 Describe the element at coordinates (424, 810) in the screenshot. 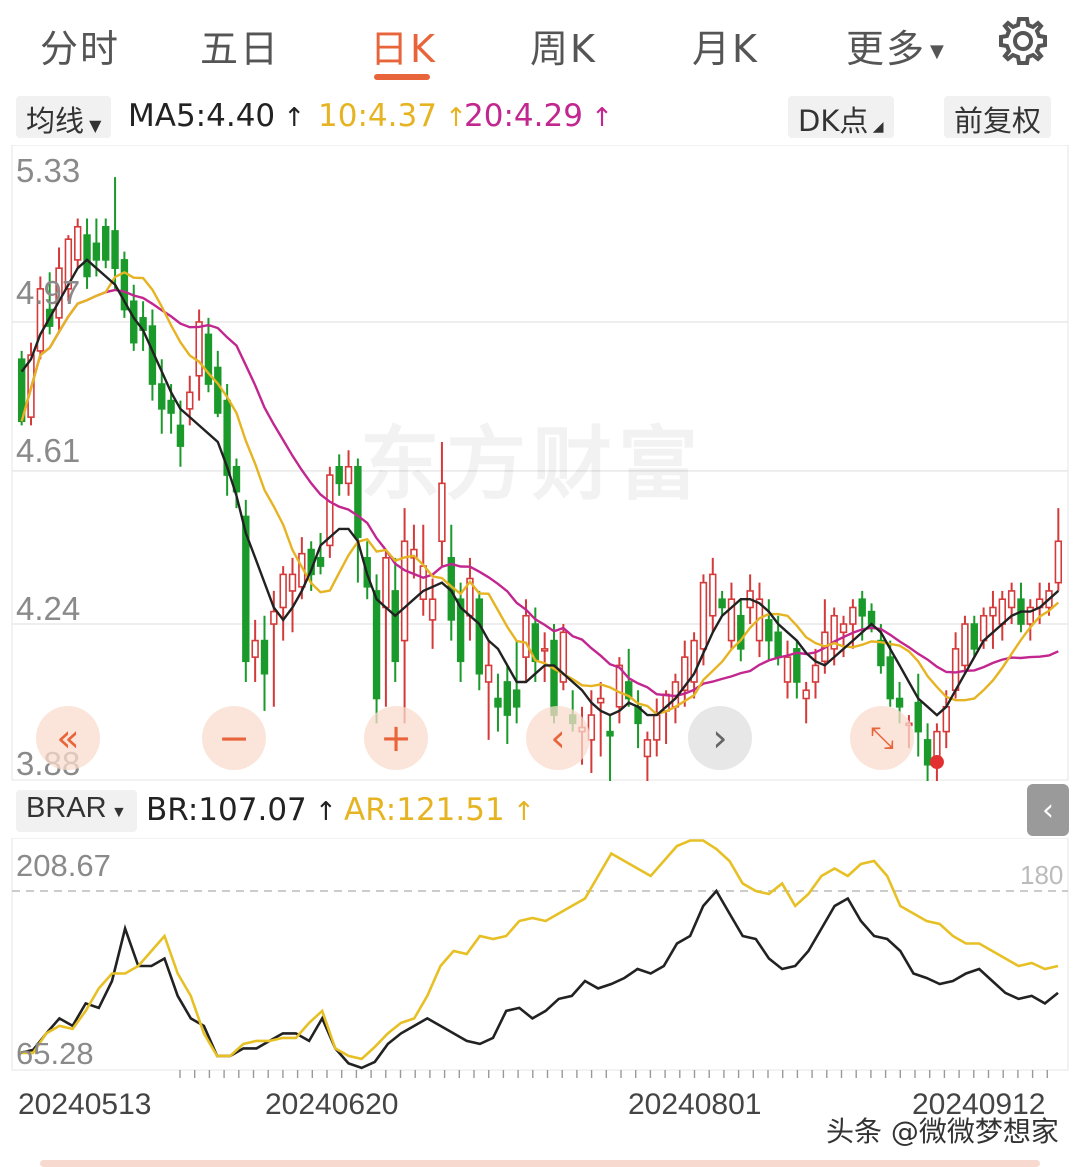

I see `ar-text: AR:121.51` at that location.